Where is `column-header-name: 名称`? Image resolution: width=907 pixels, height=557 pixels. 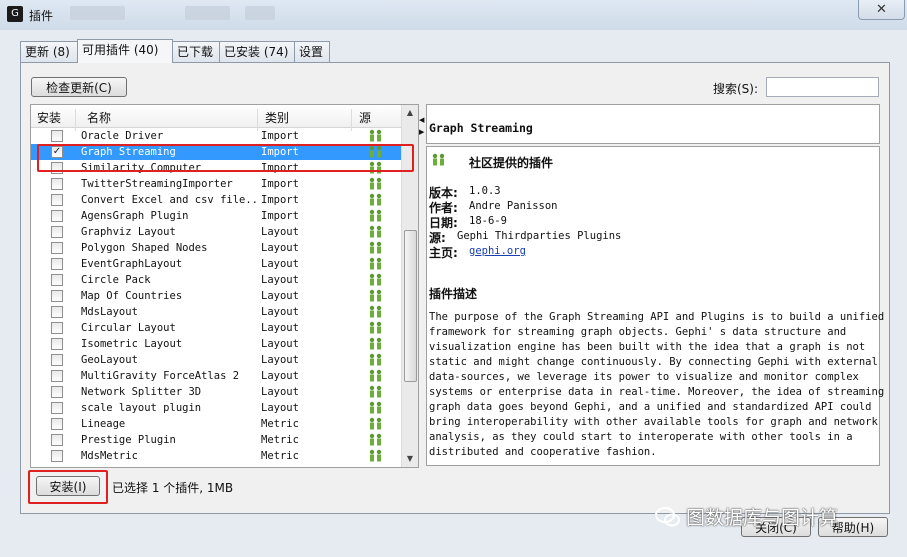 column-header-name: 名称 is located at coordinates (99, 117).